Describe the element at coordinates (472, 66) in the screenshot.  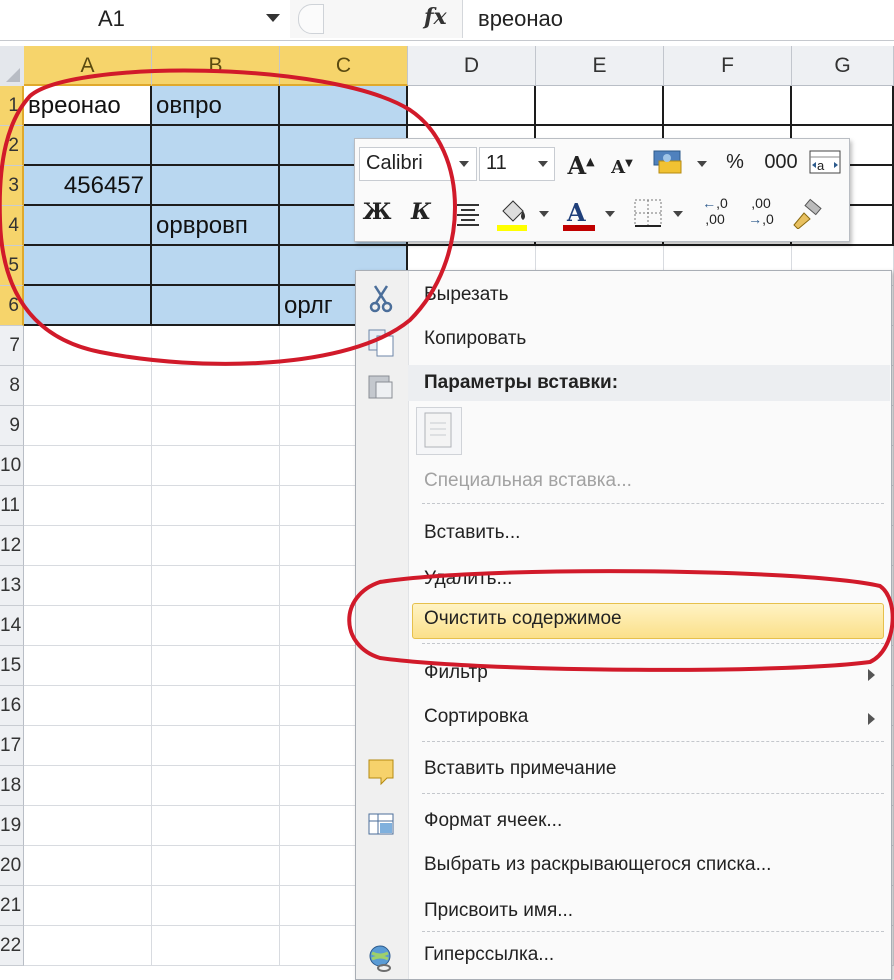
I see `column-header-d: D` at that location.